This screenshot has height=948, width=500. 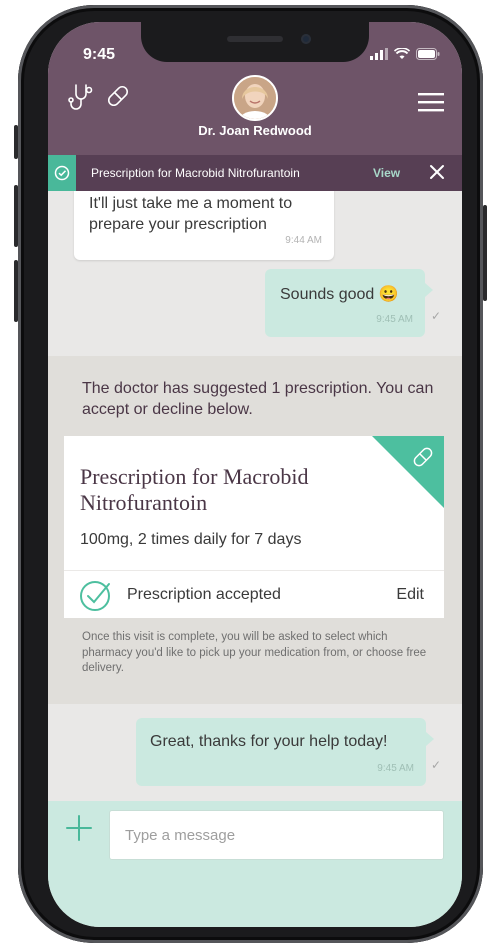 I want to click on message-text: Sounds good 😀, so click(x=339, y=294).